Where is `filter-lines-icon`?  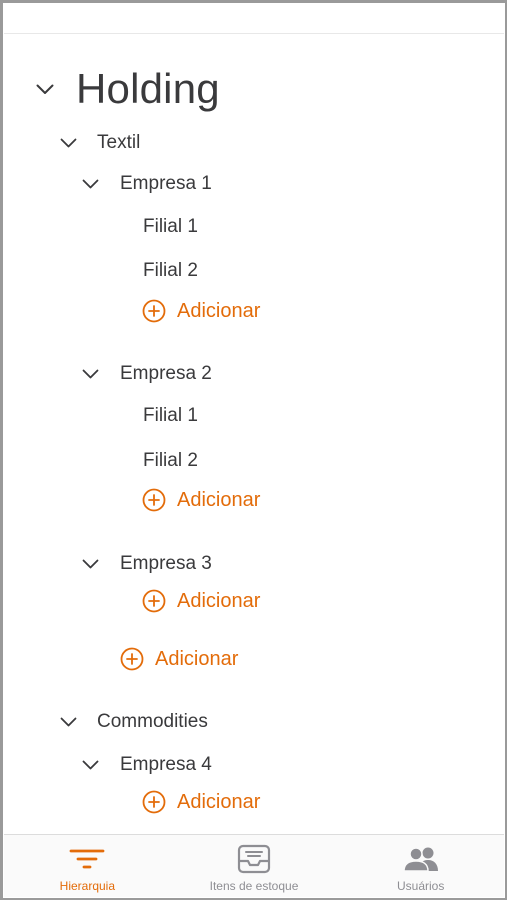
filter-lines-icon is located at coordinates (87, 859).